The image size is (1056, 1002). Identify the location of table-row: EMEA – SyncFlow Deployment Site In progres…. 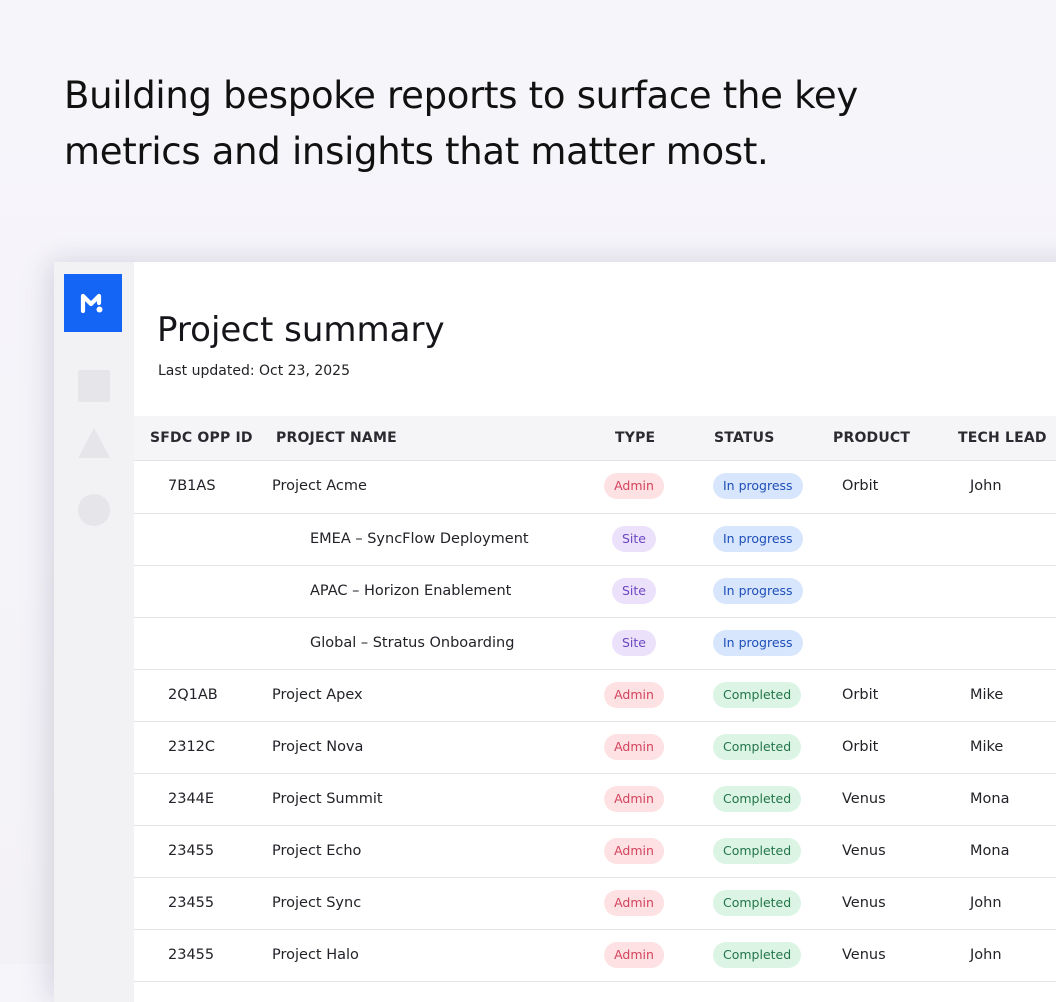
(595, 540).